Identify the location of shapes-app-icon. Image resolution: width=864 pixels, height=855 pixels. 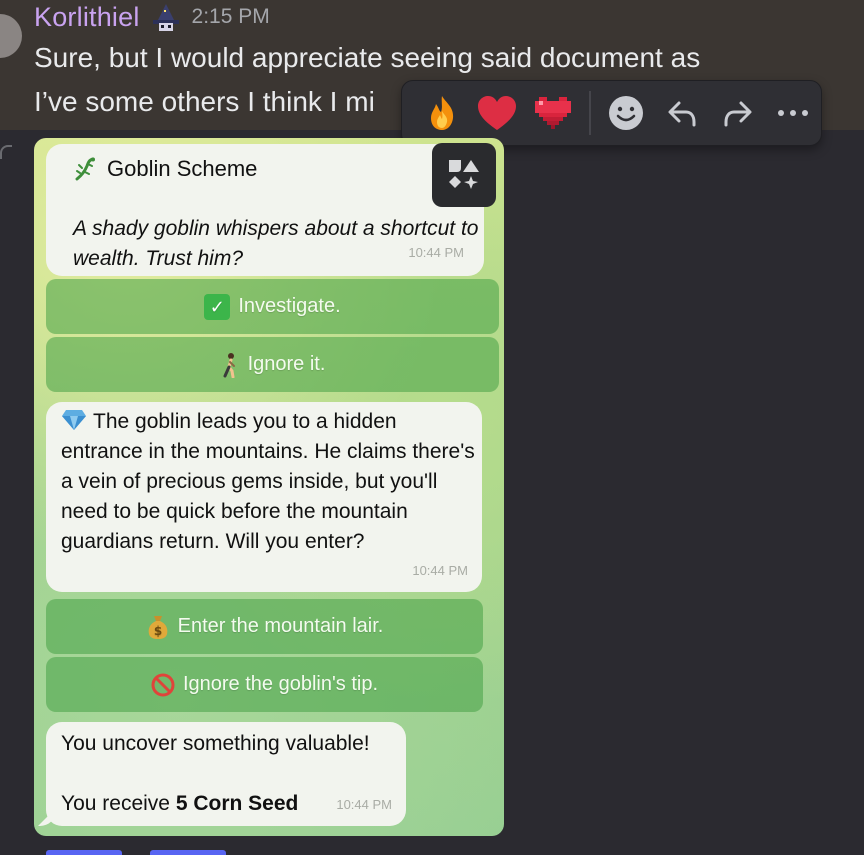
(464, 174).